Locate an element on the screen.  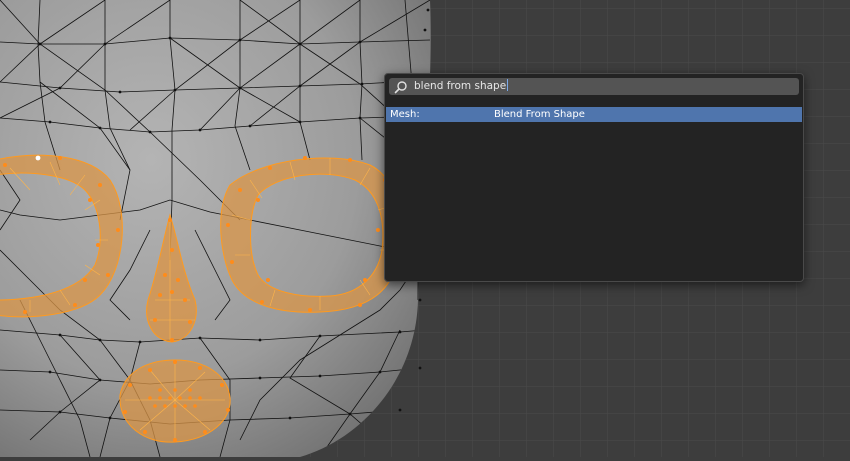
search-result-item: Mesh: Blend From Shape is located at coordinates (594, 114).